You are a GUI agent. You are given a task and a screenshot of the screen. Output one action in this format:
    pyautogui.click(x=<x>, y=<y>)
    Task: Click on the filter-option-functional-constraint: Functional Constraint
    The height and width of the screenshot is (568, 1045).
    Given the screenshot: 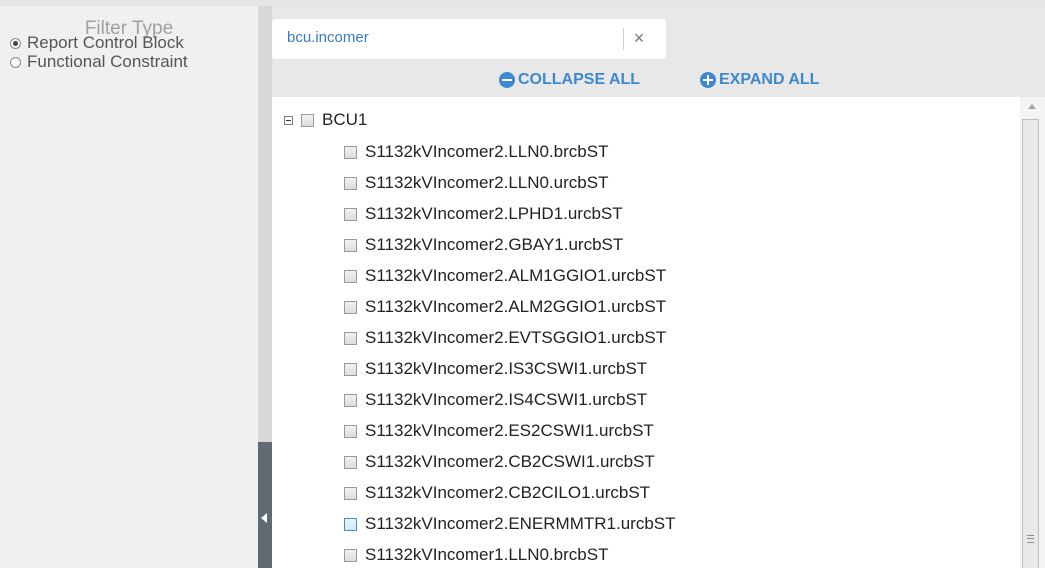 What is the action you would take?
    pyautogui.click(x=99, y=62)
    